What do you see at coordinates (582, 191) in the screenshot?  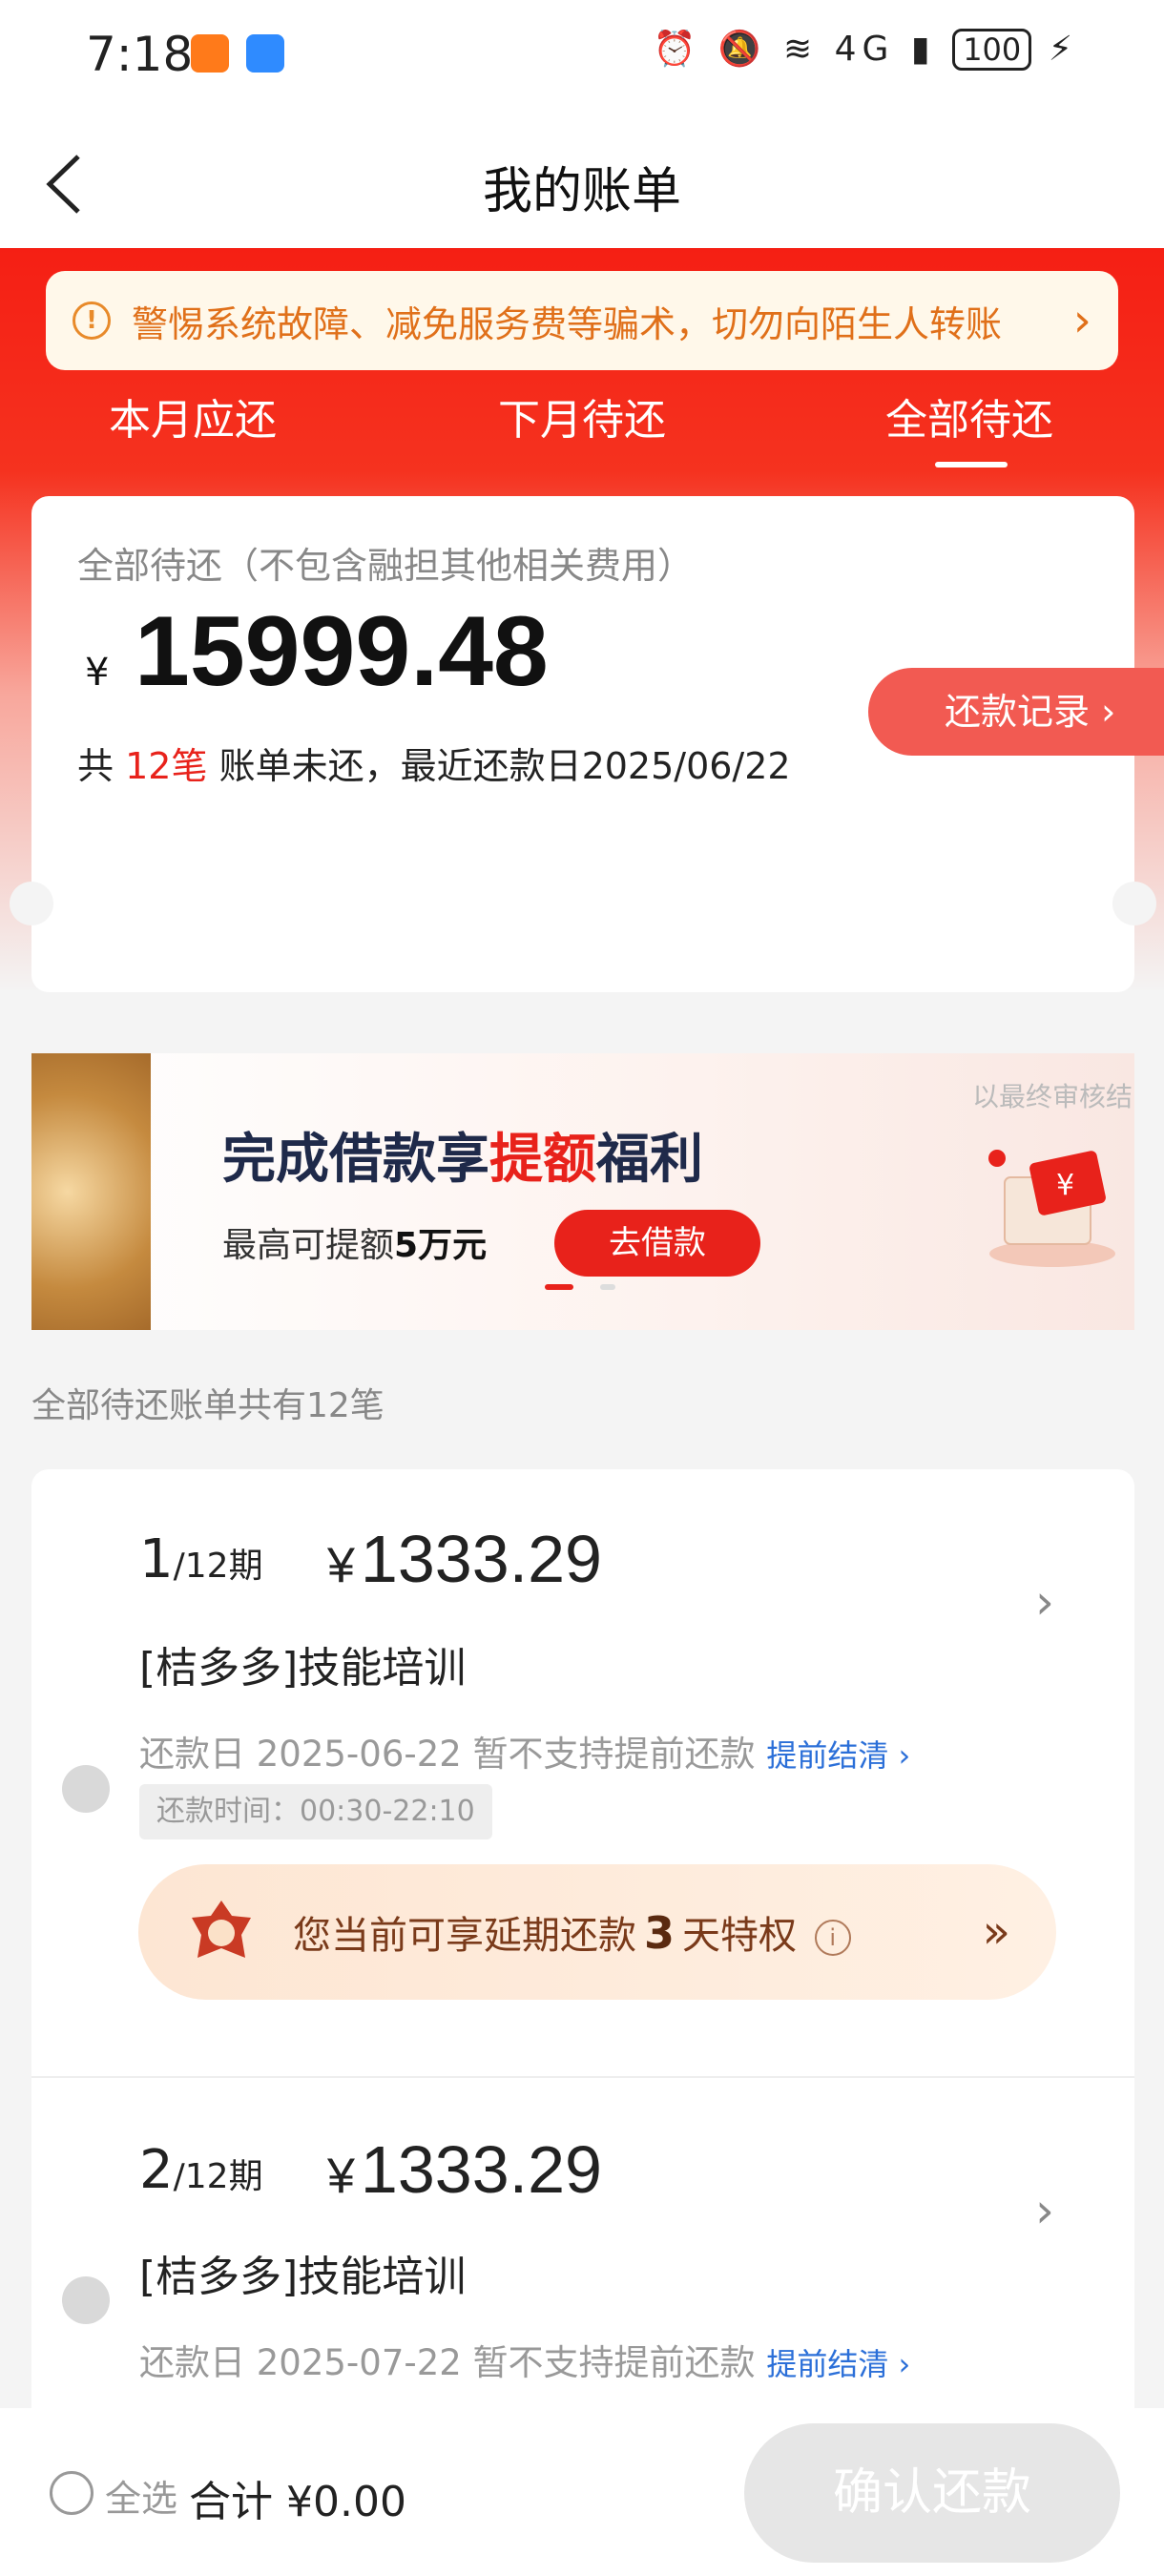 I see `page-title: 我的账单` at bounding box center [582, 191].